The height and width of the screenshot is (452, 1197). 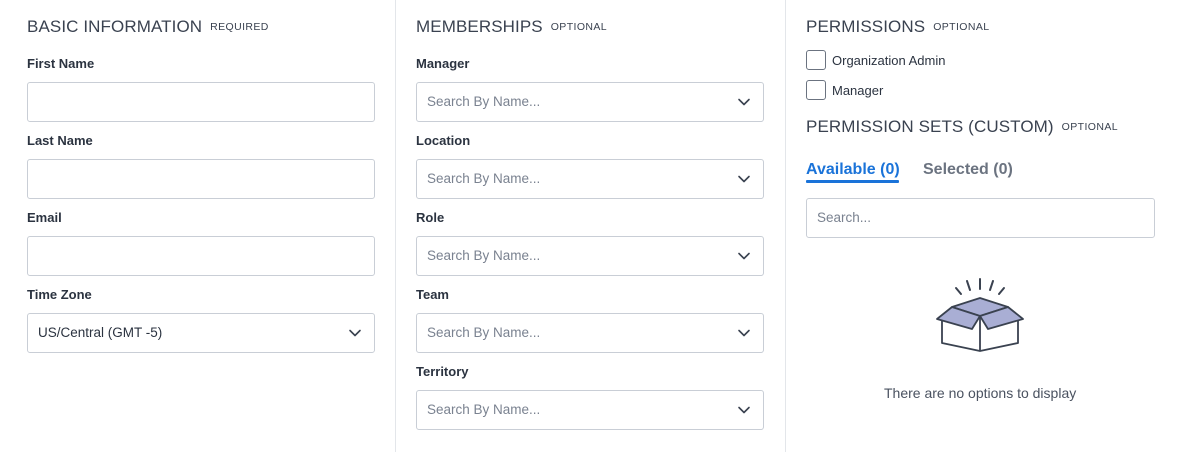 I want to click on organization-admin-option: Organization Admin, so click(x=875, y=60).